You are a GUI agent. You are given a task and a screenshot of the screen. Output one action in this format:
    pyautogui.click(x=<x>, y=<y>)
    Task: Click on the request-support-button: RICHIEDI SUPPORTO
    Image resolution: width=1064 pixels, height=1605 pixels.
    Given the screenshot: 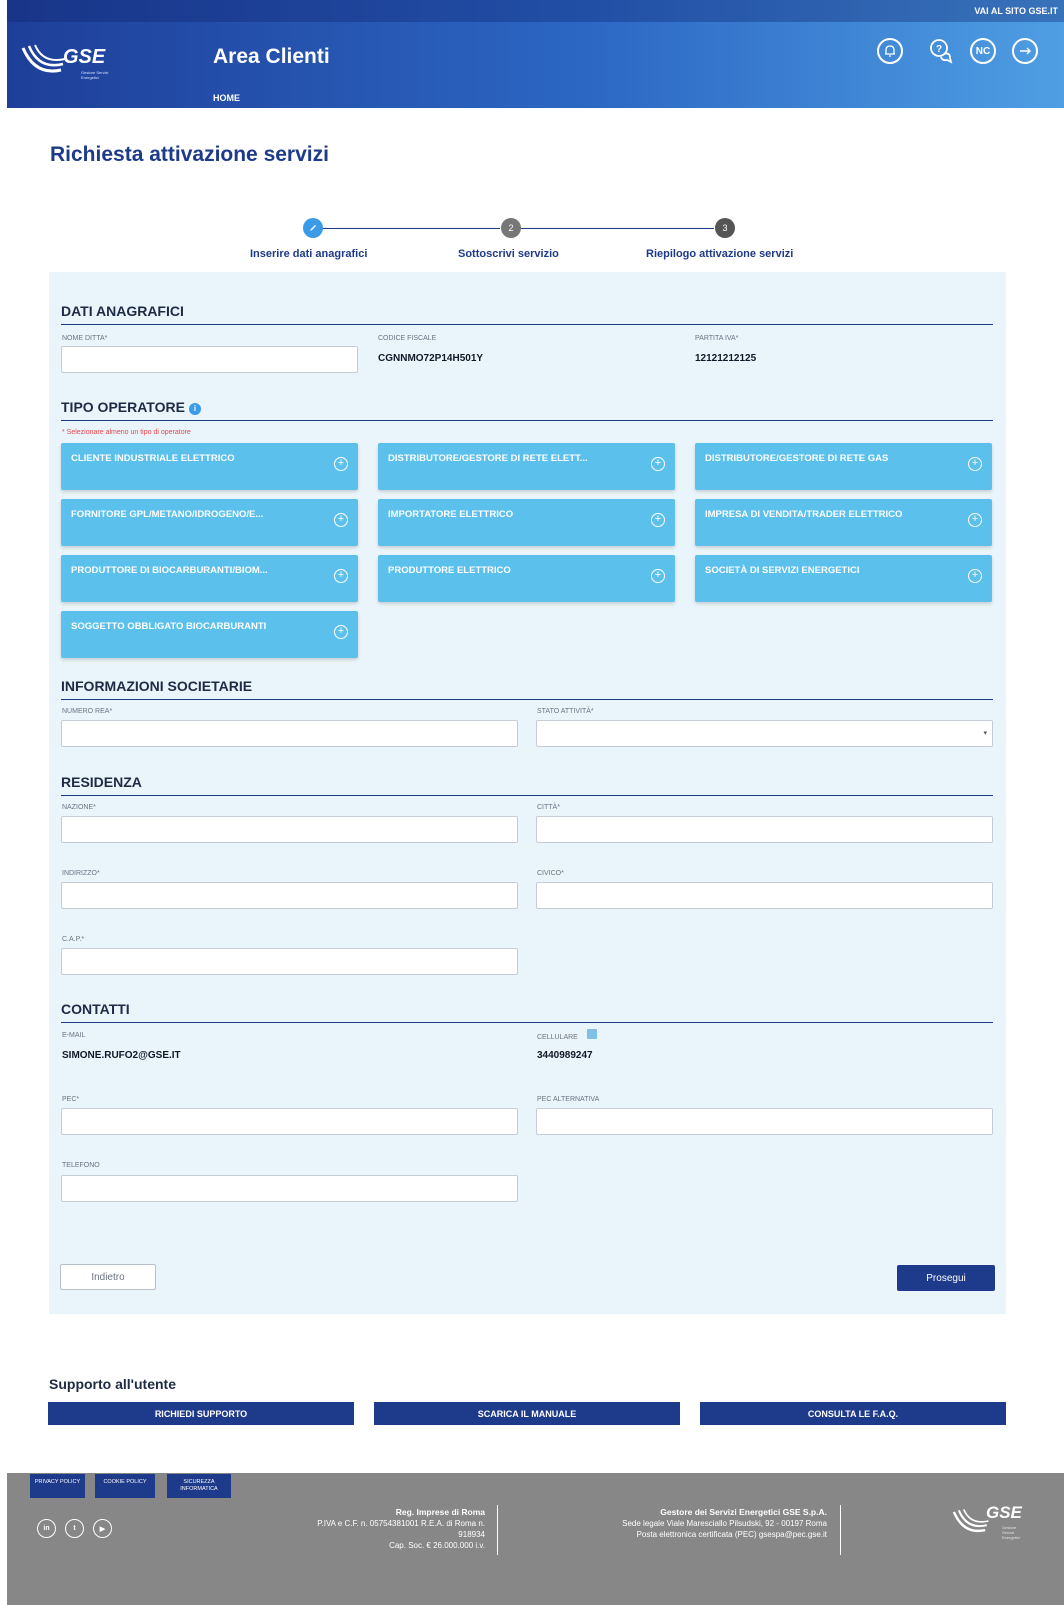 What is the action you would take?
    pyautogui.click(x=201, y=1413)
    